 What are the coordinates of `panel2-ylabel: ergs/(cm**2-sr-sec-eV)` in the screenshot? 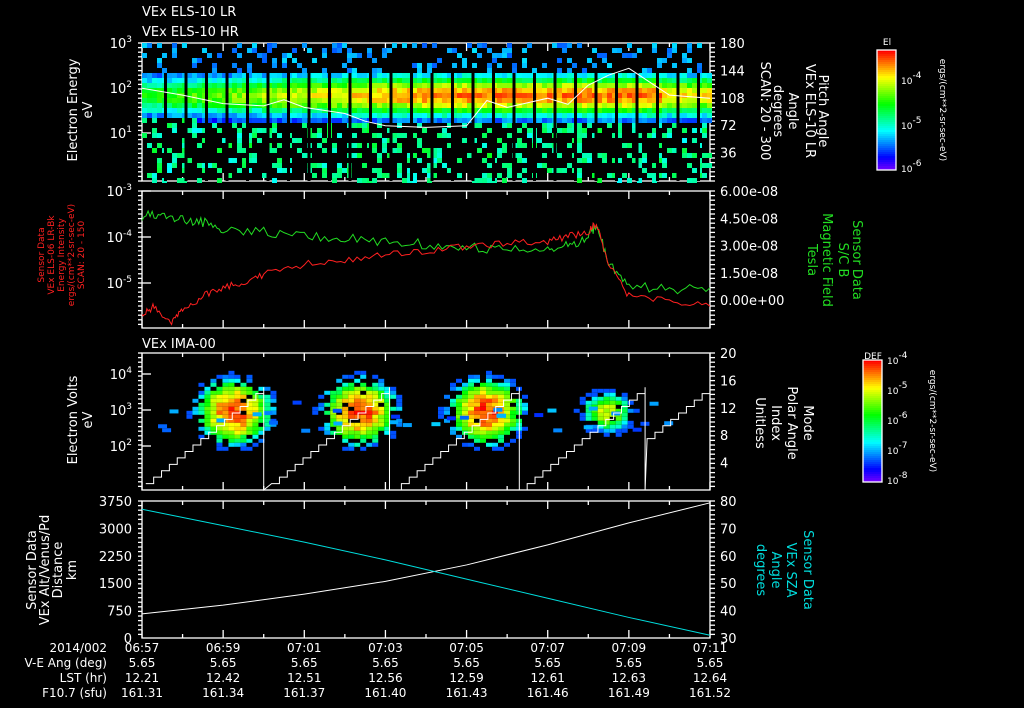 It's located at (72, 255).